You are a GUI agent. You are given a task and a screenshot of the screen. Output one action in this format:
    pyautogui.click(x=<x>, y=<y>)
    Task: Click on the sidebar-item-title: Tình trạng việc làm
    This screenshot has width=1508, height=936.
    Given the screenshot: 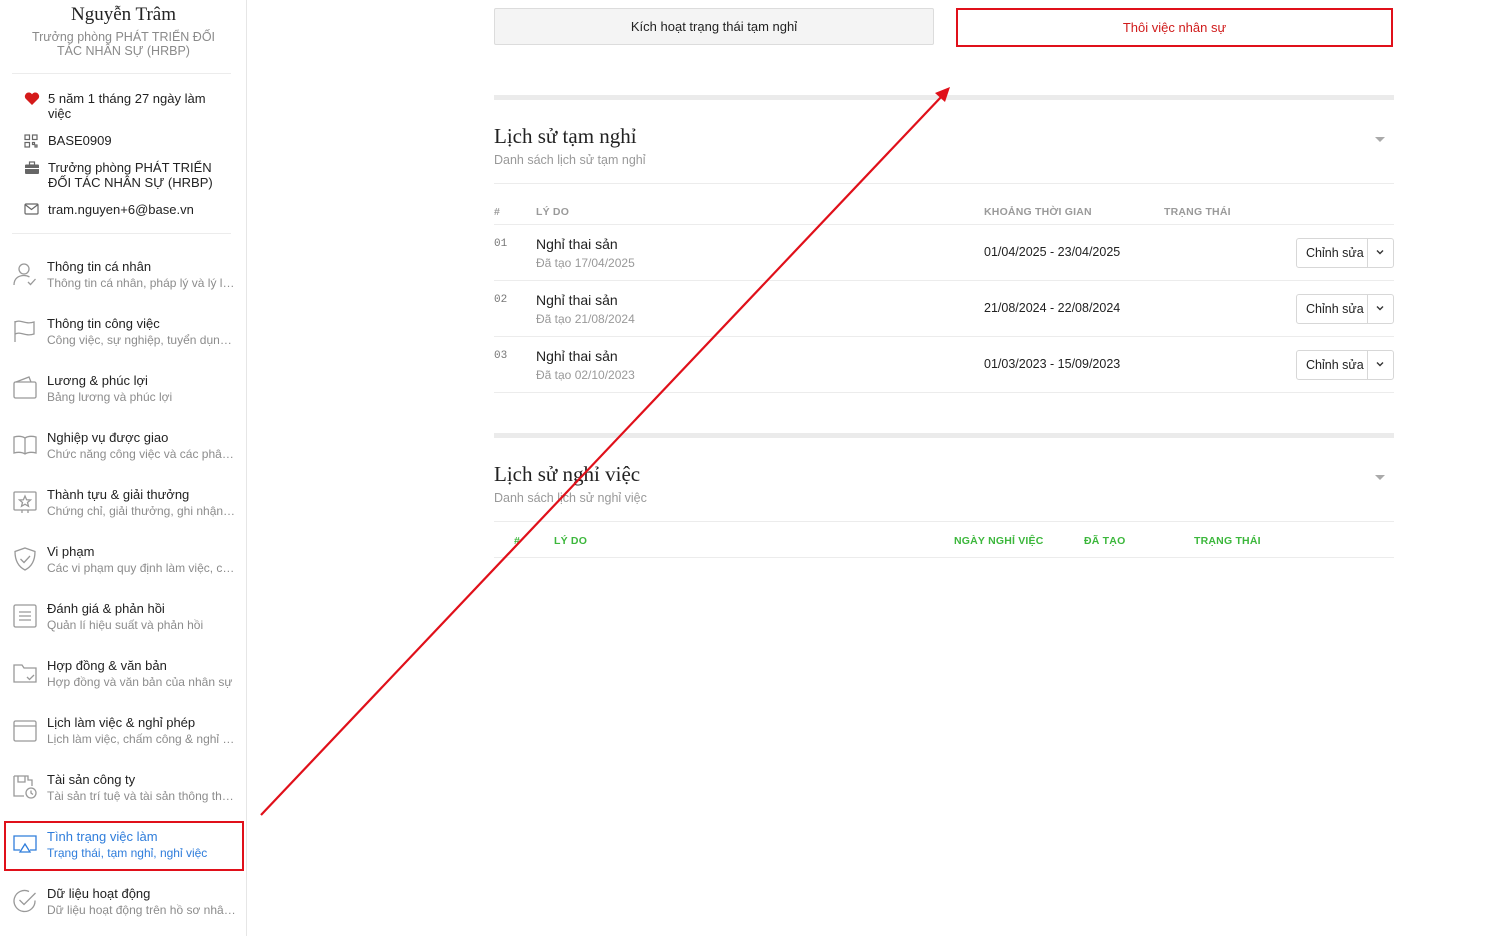 What is the action you would take?
    pyautogui.click(x=102, y=836)
    